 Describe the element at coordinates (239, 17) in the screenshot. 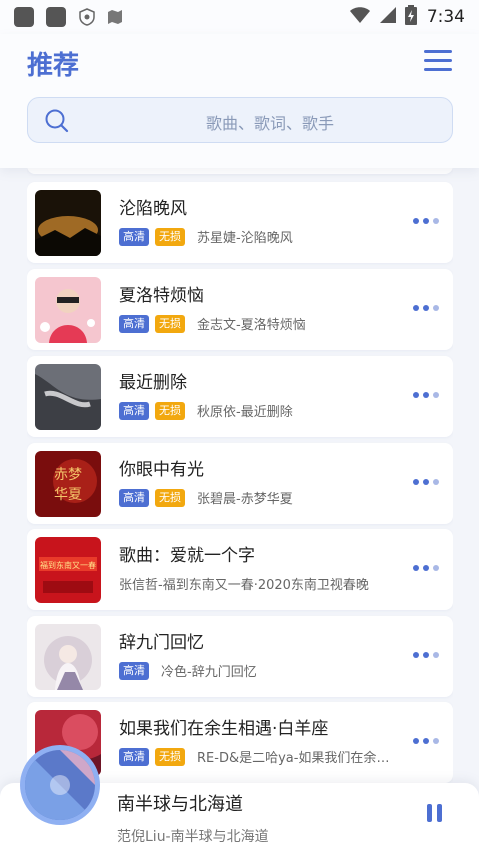

I see `status-bar: 7:34` at that location.